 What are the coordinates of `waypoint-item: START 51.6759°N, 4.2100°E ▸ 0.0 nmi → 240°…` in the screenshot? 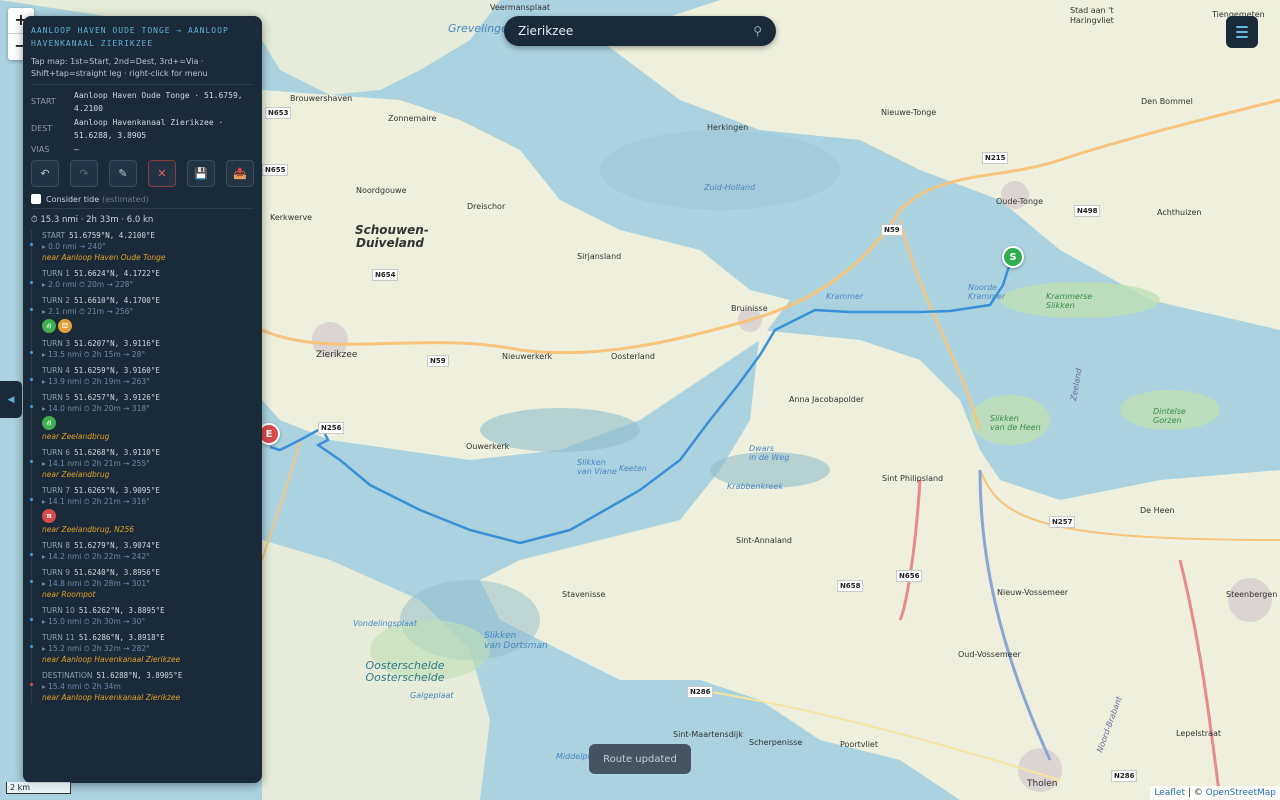 It's located at (142, 246).